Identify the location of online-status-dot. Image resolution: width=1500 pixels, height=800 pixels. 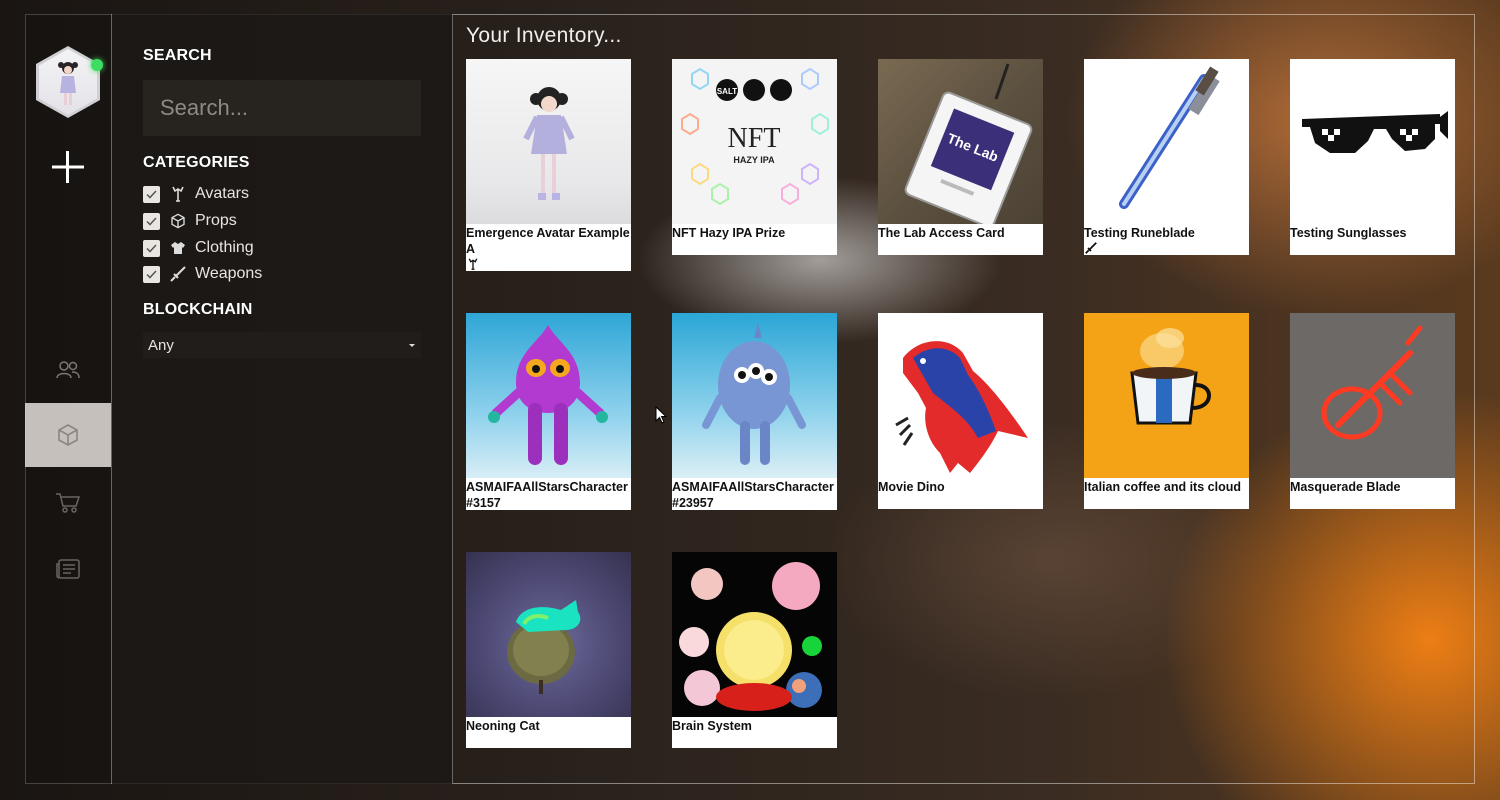
(97, 65).